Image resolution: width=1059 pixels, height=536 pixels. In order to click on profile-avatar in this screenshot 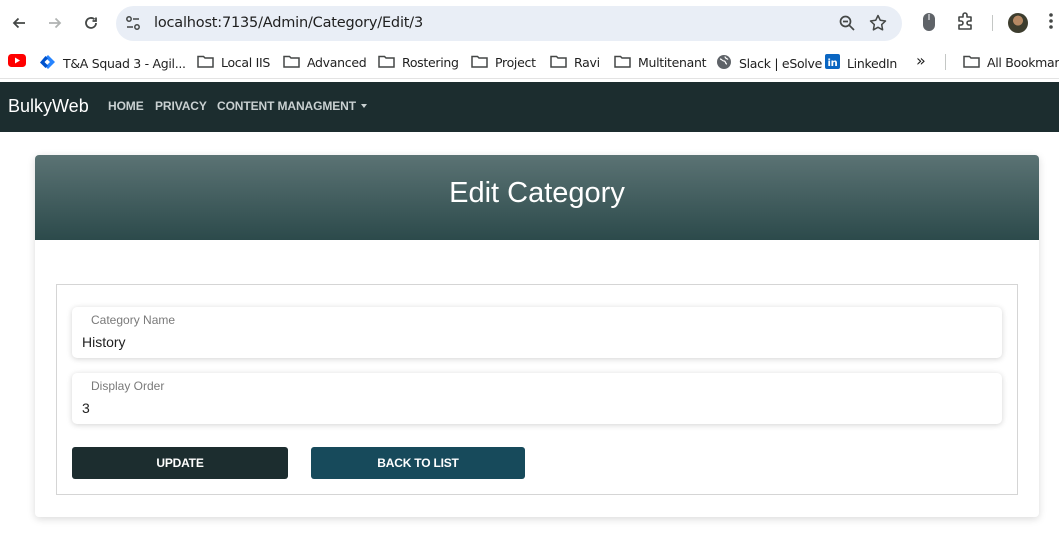, I will do `click(1018, 23)`.